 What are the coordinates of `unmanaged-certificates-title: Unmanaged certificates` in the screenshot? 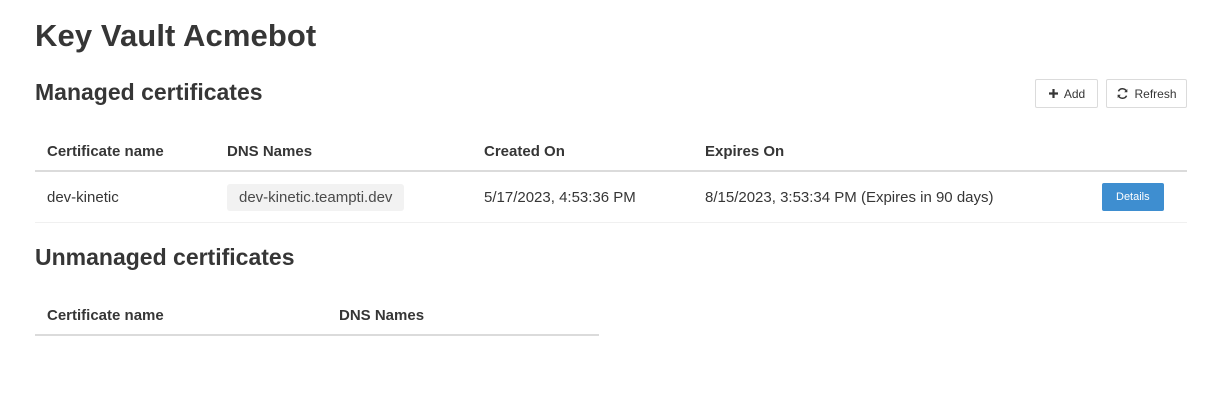 It's located at (165, 257).